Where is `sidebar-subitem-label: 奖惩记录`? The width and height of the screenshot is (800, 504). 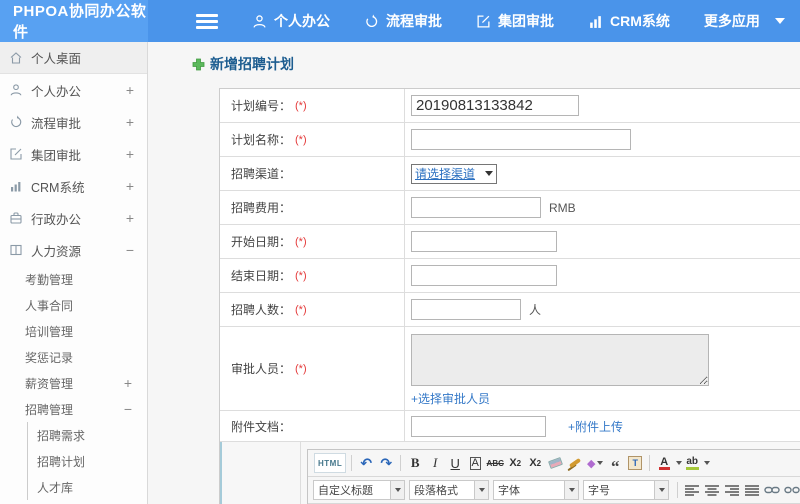
sidebar-subitem-label: 奖惩记录 is located at coordinates (49, 357).